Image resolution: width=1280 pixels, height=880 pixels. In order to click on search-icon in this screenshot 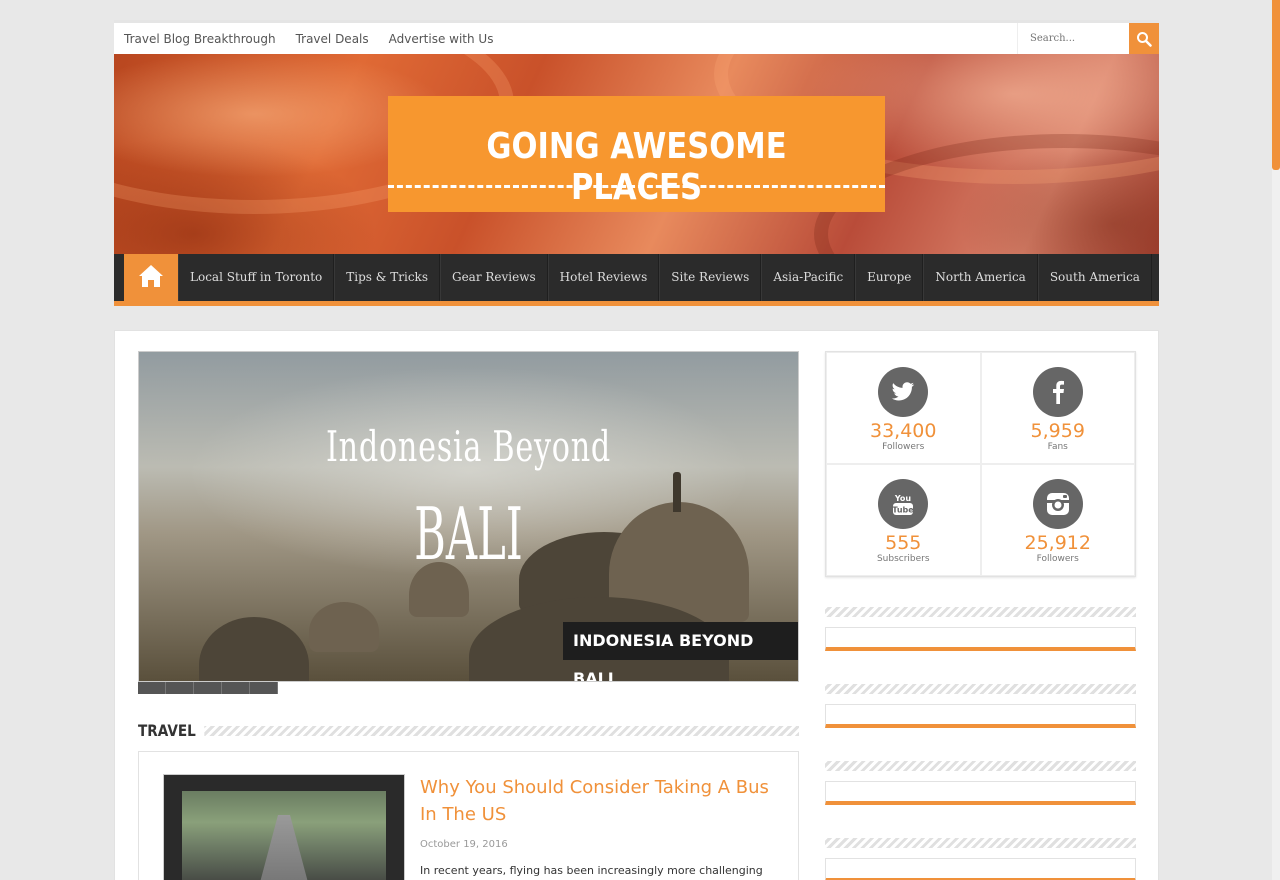, I will do `click(1144, 39)`.